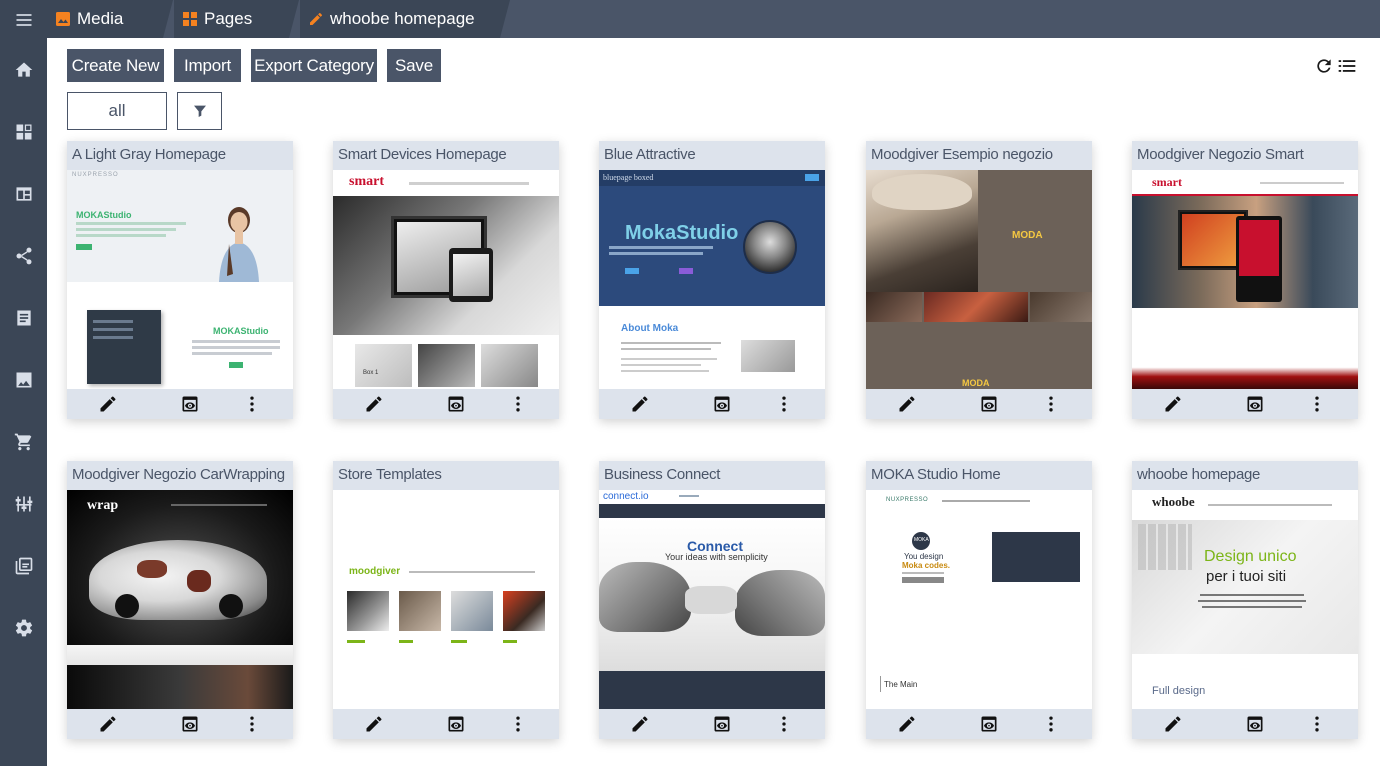 Image resolution: width=1380 pixels, height=766 pixels. Describe the element at coordinates (23, 132) in the screenshot. I see `dashboard-icon` at that location.